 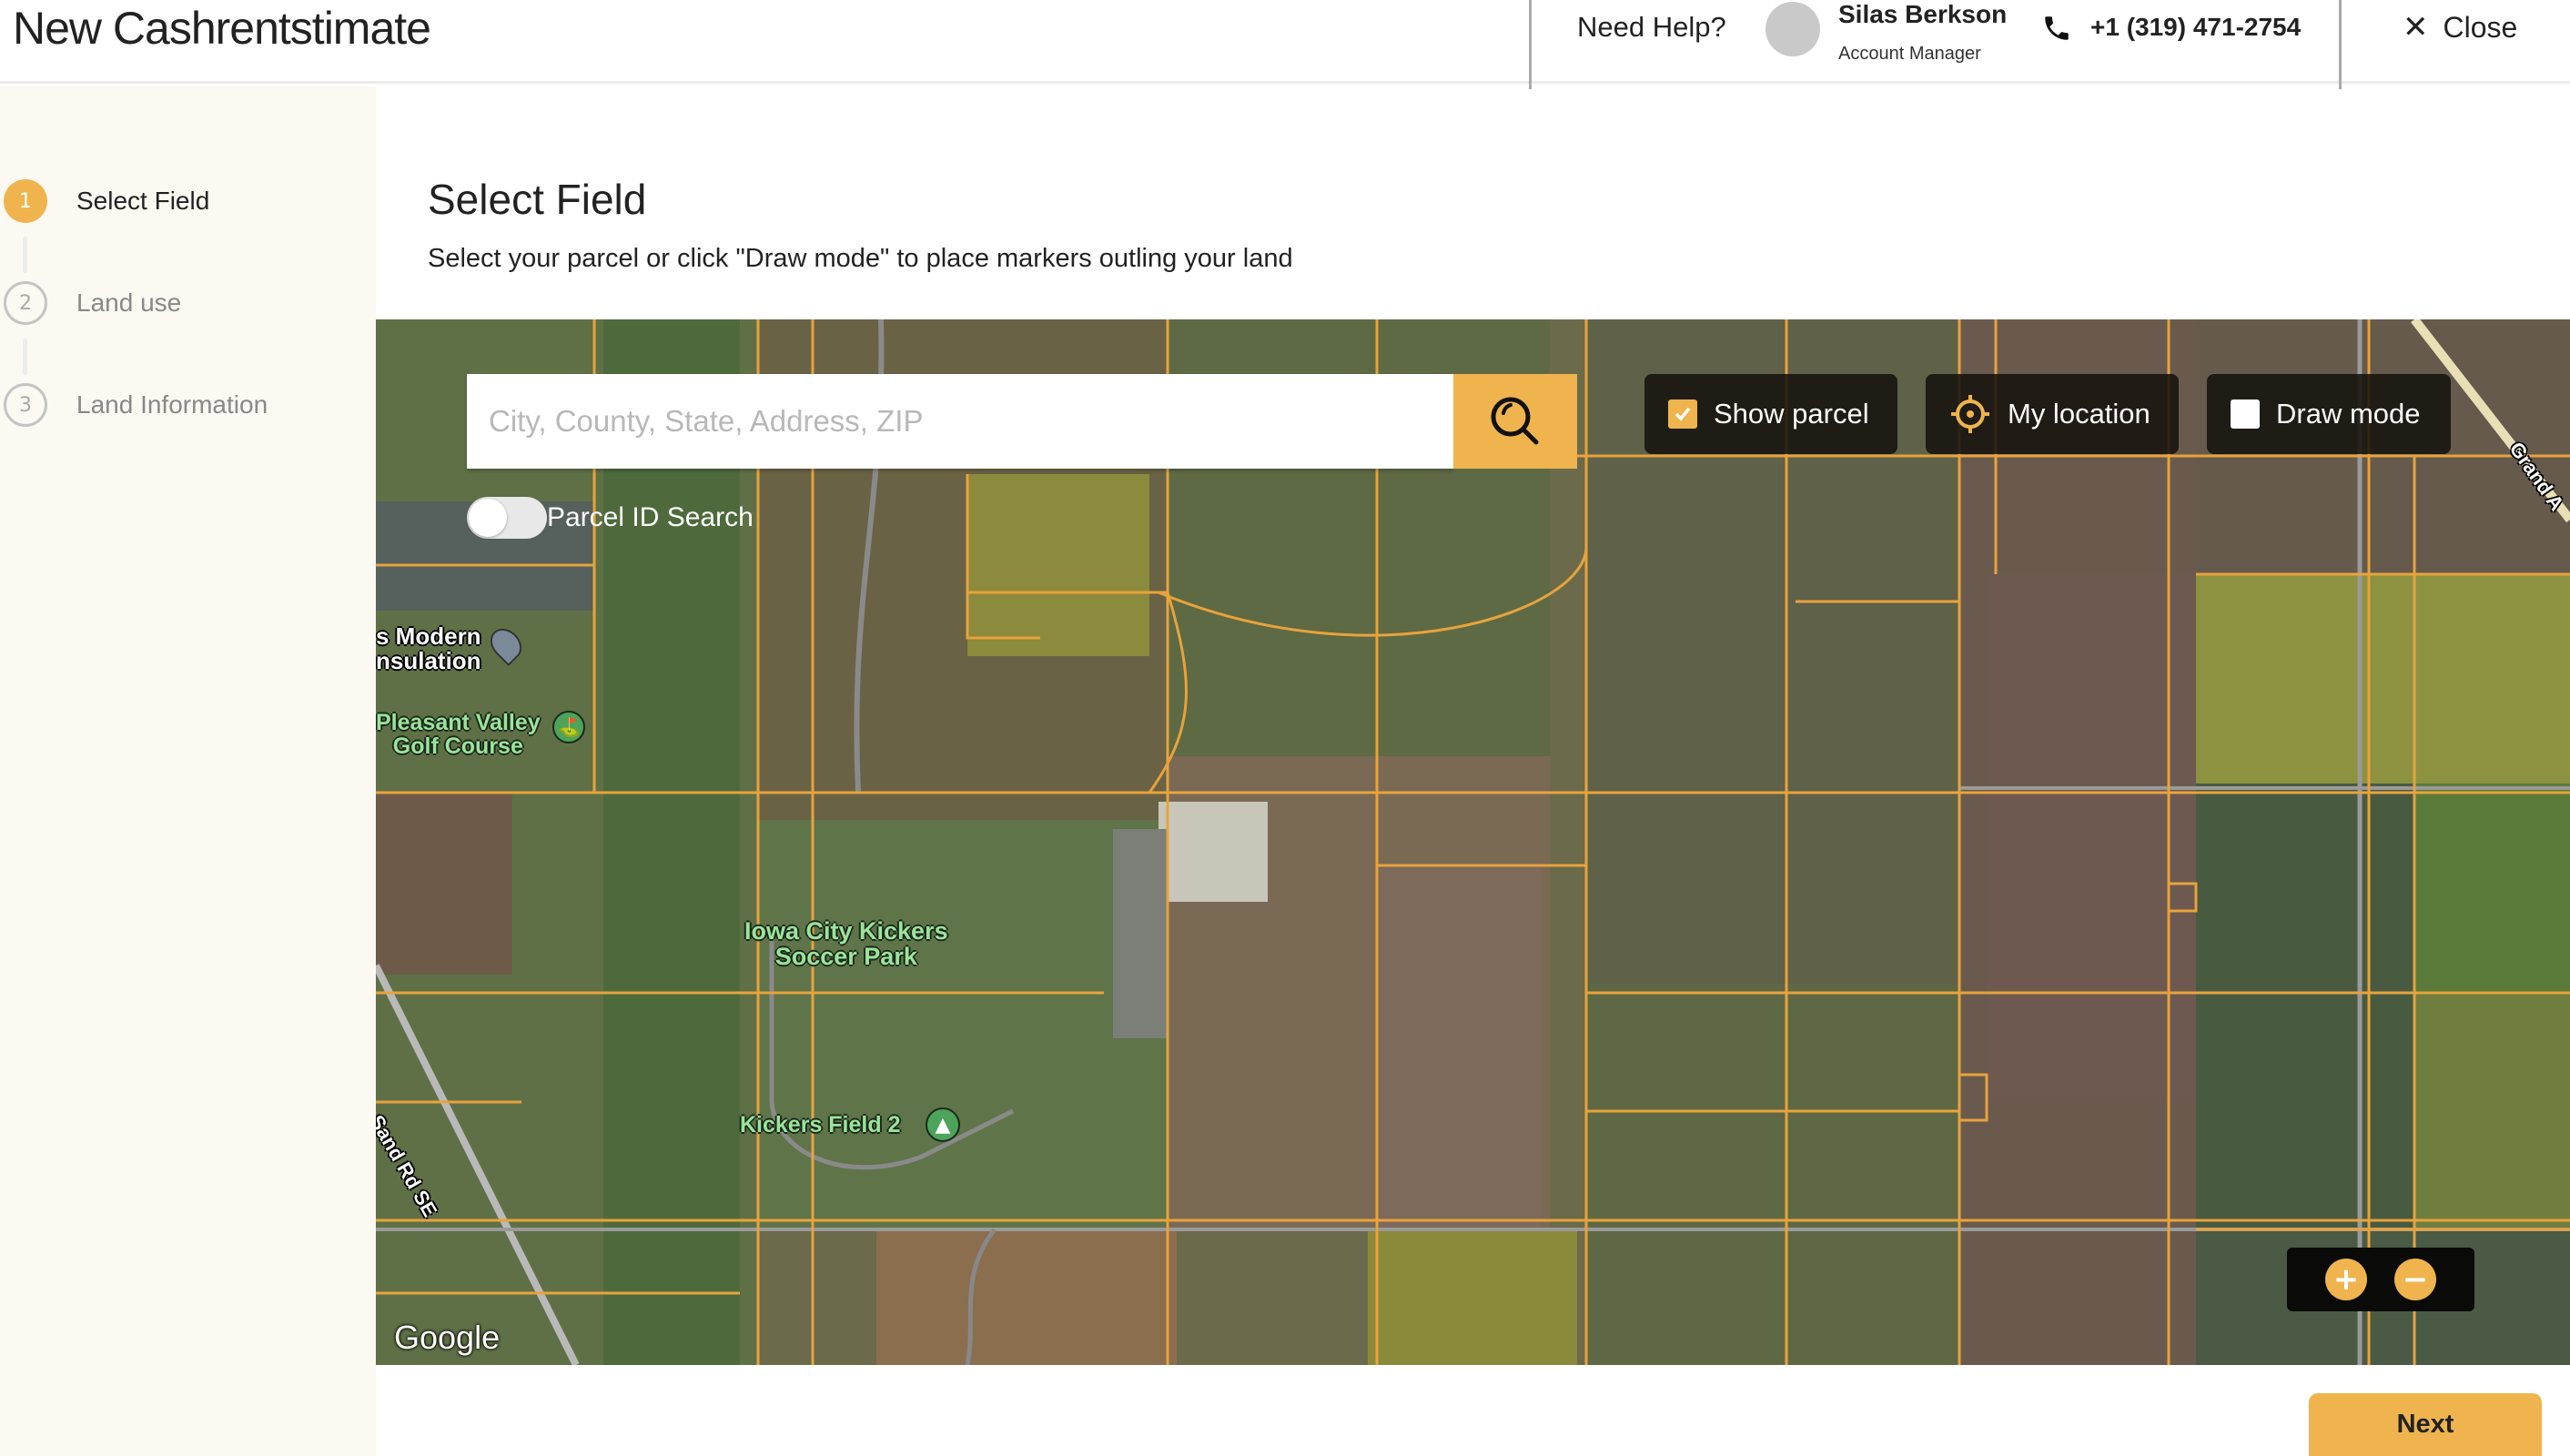 I want to click on zoom-in-button: +, so click(x=2346, y=1279).